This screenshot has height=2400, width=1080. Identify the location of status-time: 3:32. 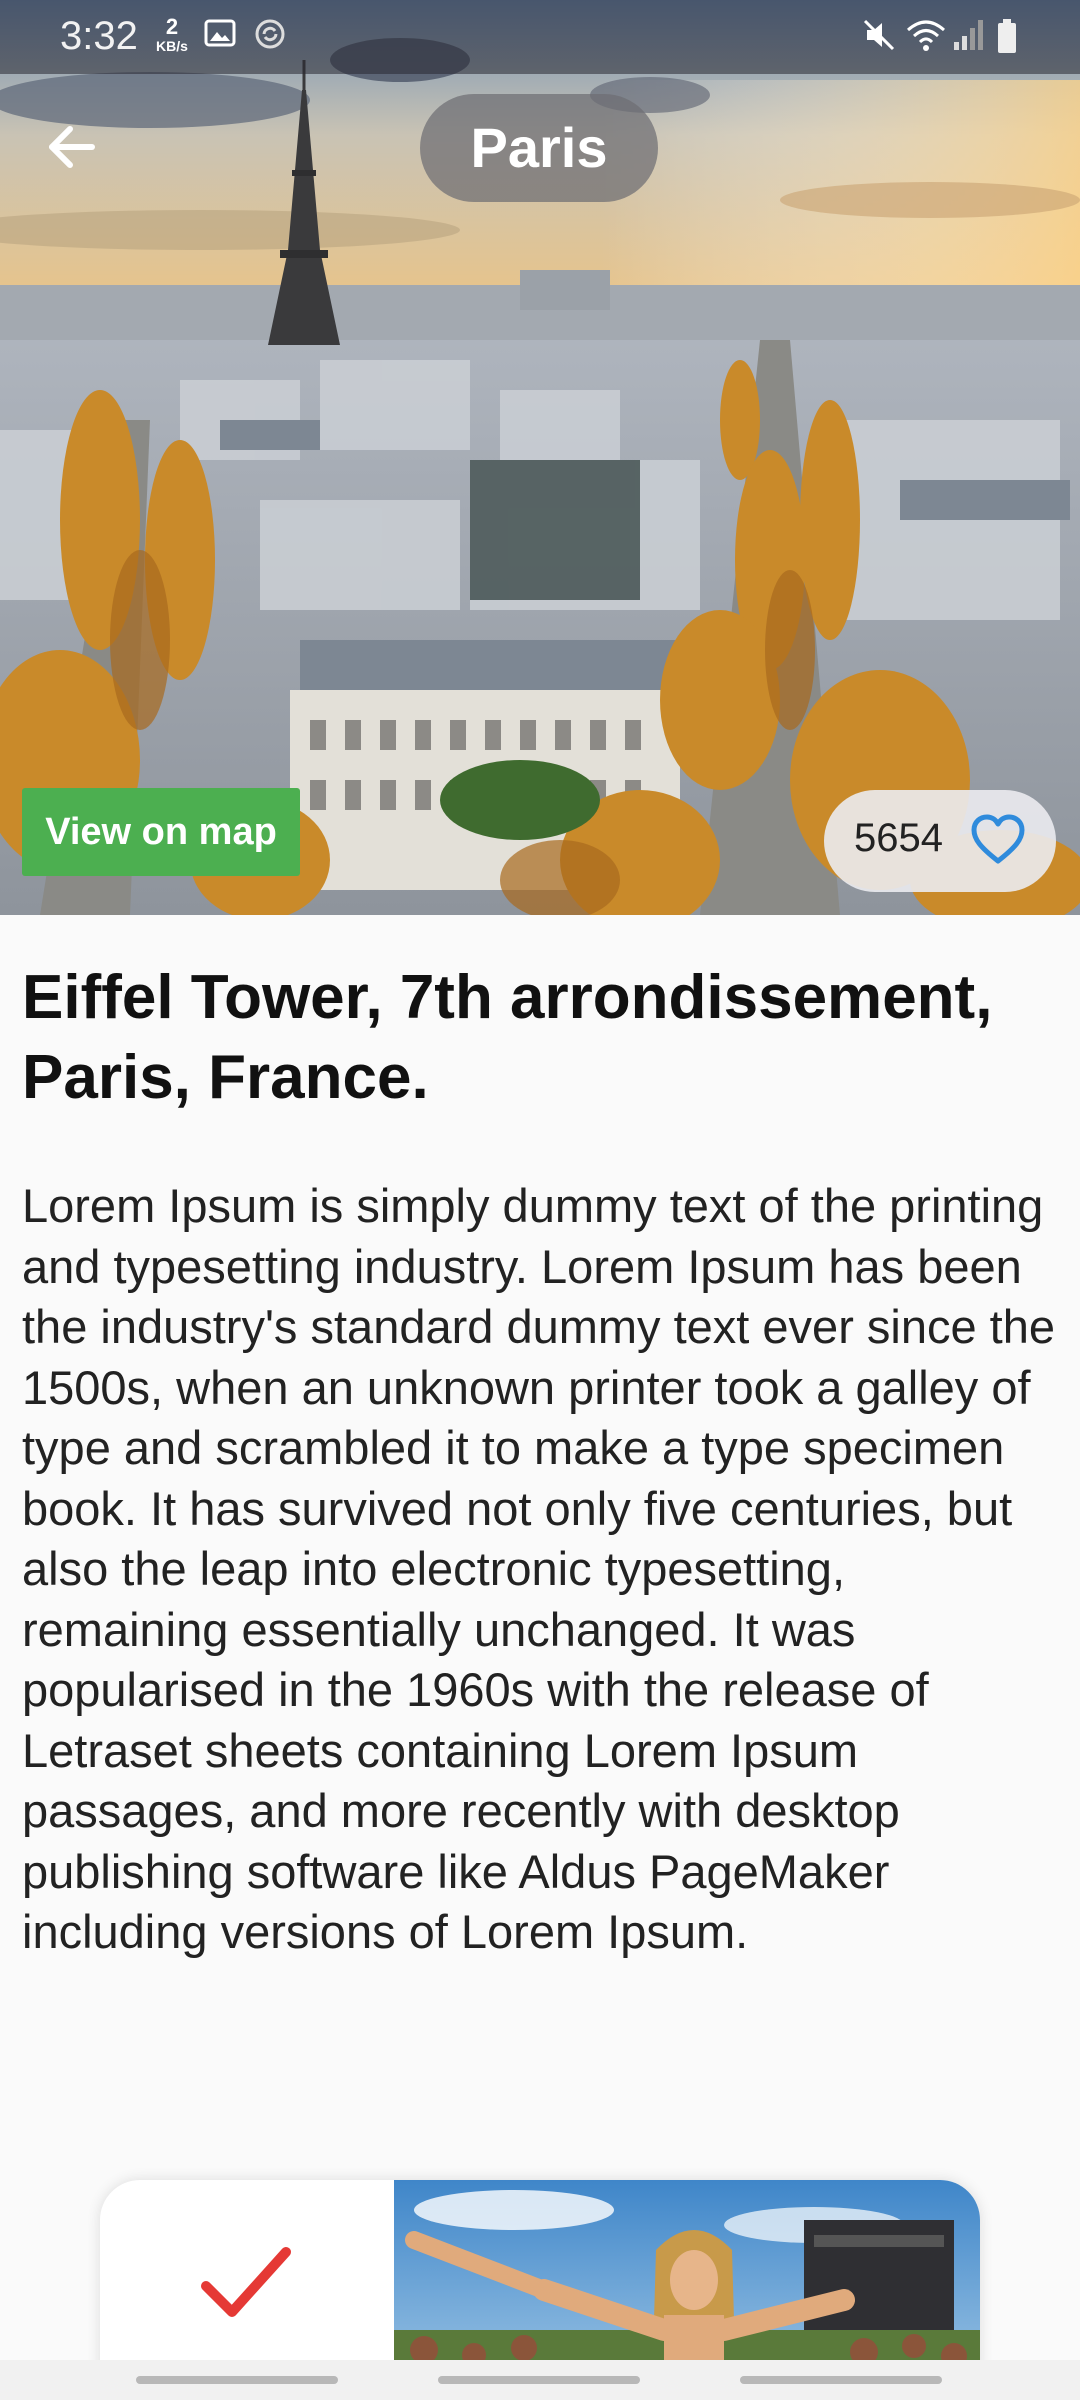
(99, 36).